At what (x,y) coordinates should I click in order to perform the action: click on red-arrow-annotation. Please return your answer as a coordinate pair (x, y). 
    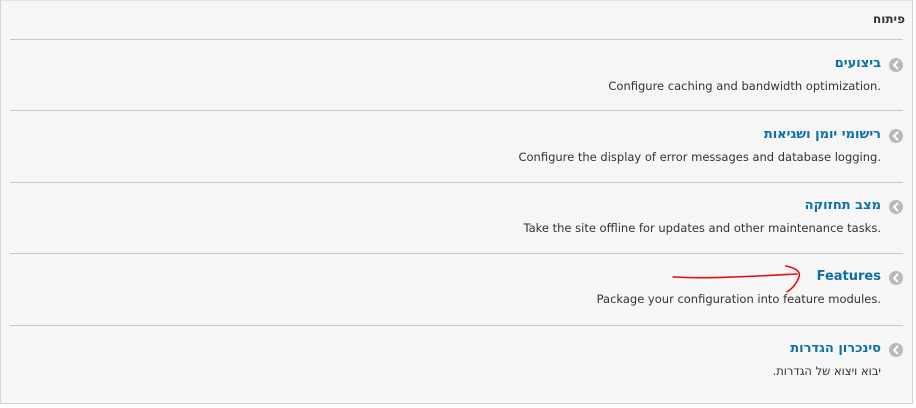
    Looking at the image, I should click on (736, 279).